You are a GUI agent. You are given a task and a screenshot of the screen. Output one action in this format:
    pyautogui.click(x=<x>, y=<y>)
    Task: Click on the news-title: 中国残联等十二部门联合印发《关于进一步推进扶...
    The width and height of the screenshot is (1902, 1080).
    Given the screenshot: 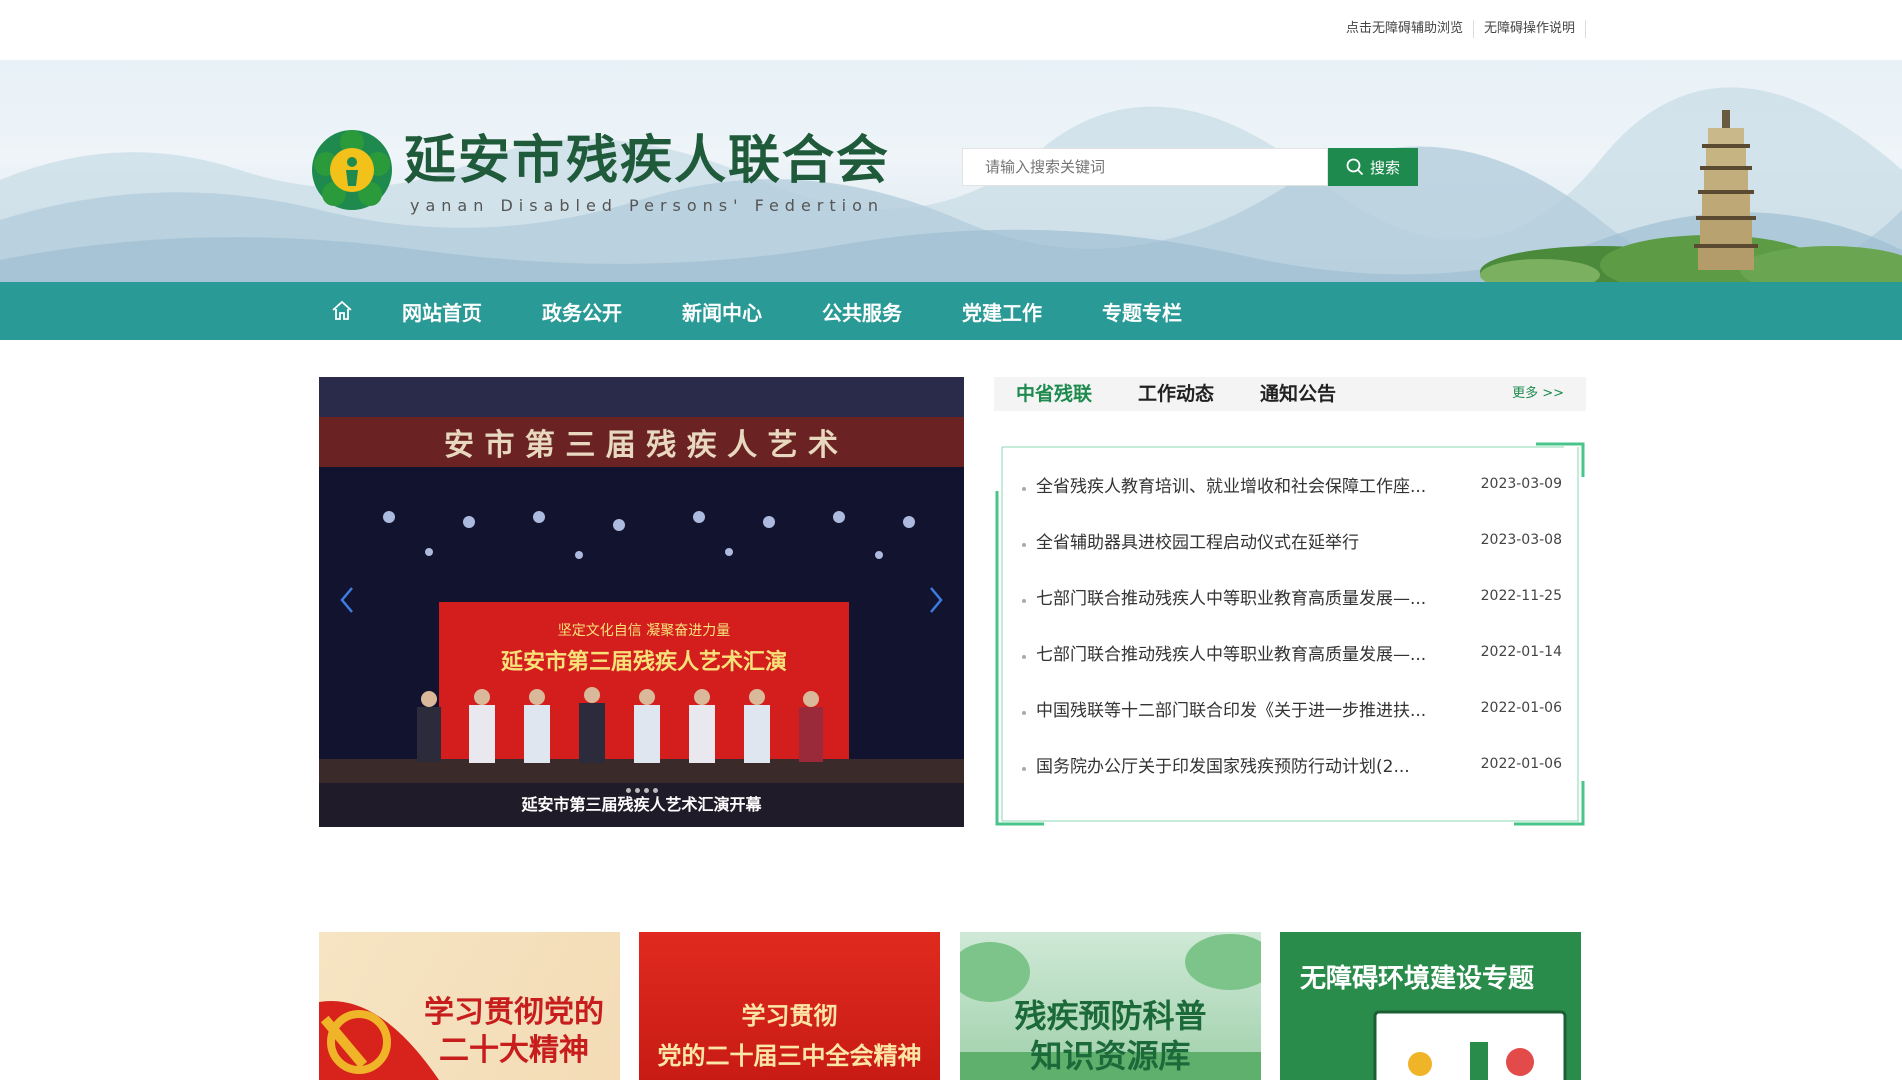 What is the action you would take?
    pyautogui.click(x=1241, y=711)
    